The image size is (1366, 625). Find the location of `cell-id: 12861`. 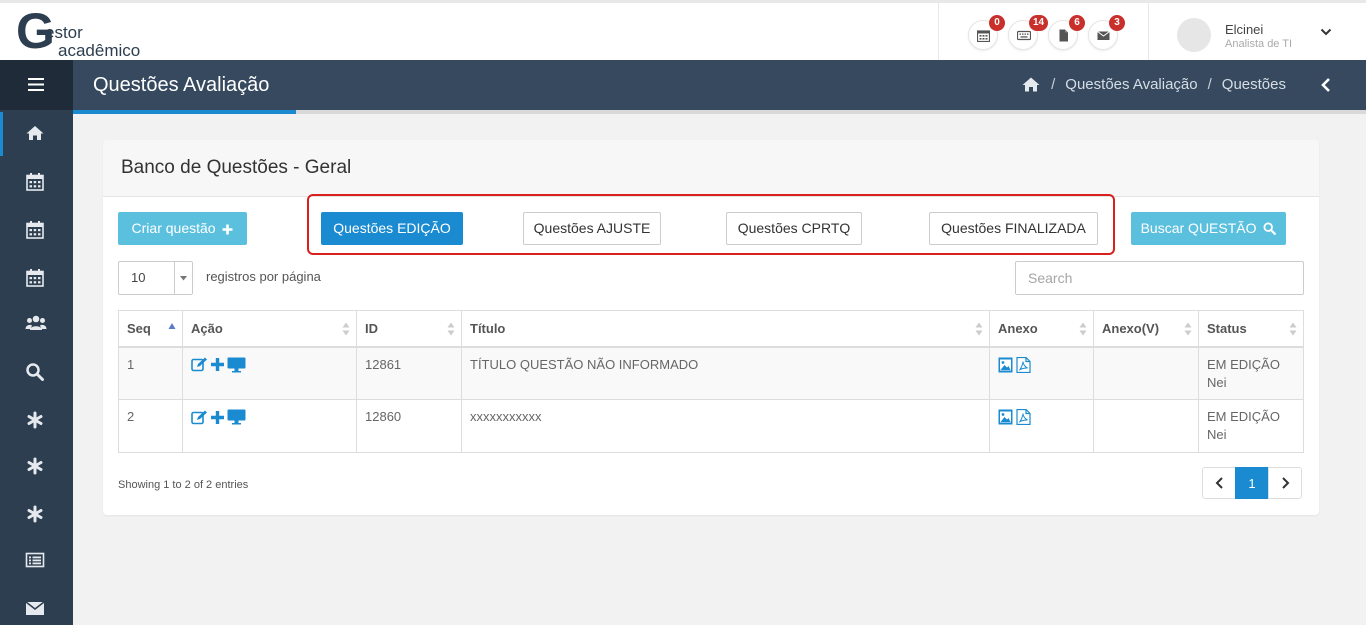

cell-id: 12861 is located at coordinates (409, 373).